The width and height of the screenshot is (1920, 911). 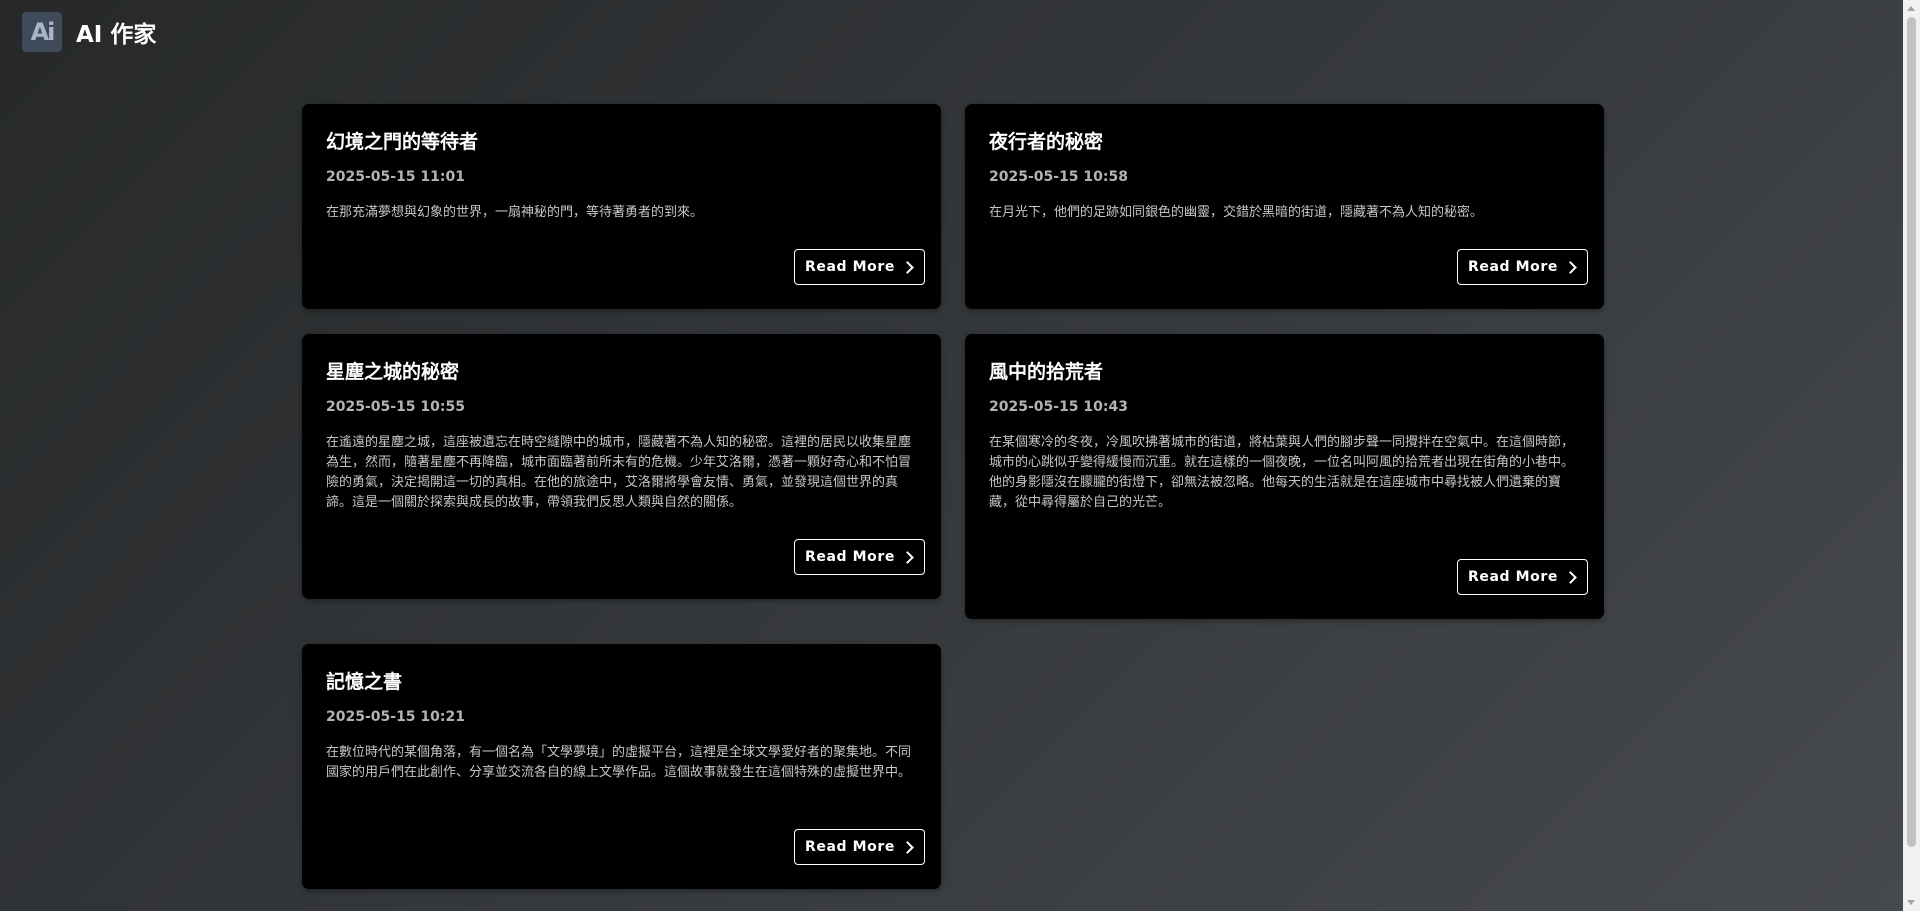 What do you see at coordinates (42, 32) in the screenshot?
I see `app-logo: Ai` at bounding box center [42, 32].